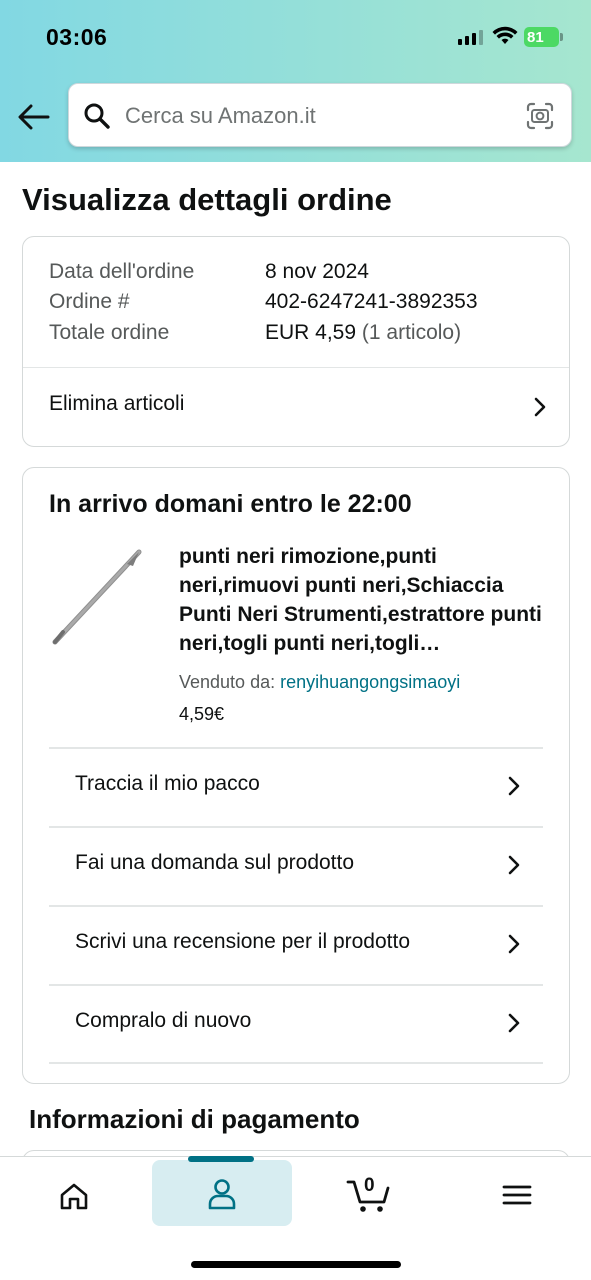 Image resolution: width=591 pixels, height=1280 pixels. Describe the element at coordinates (296, 1063) in the screenshot. I see `divider` at that location.